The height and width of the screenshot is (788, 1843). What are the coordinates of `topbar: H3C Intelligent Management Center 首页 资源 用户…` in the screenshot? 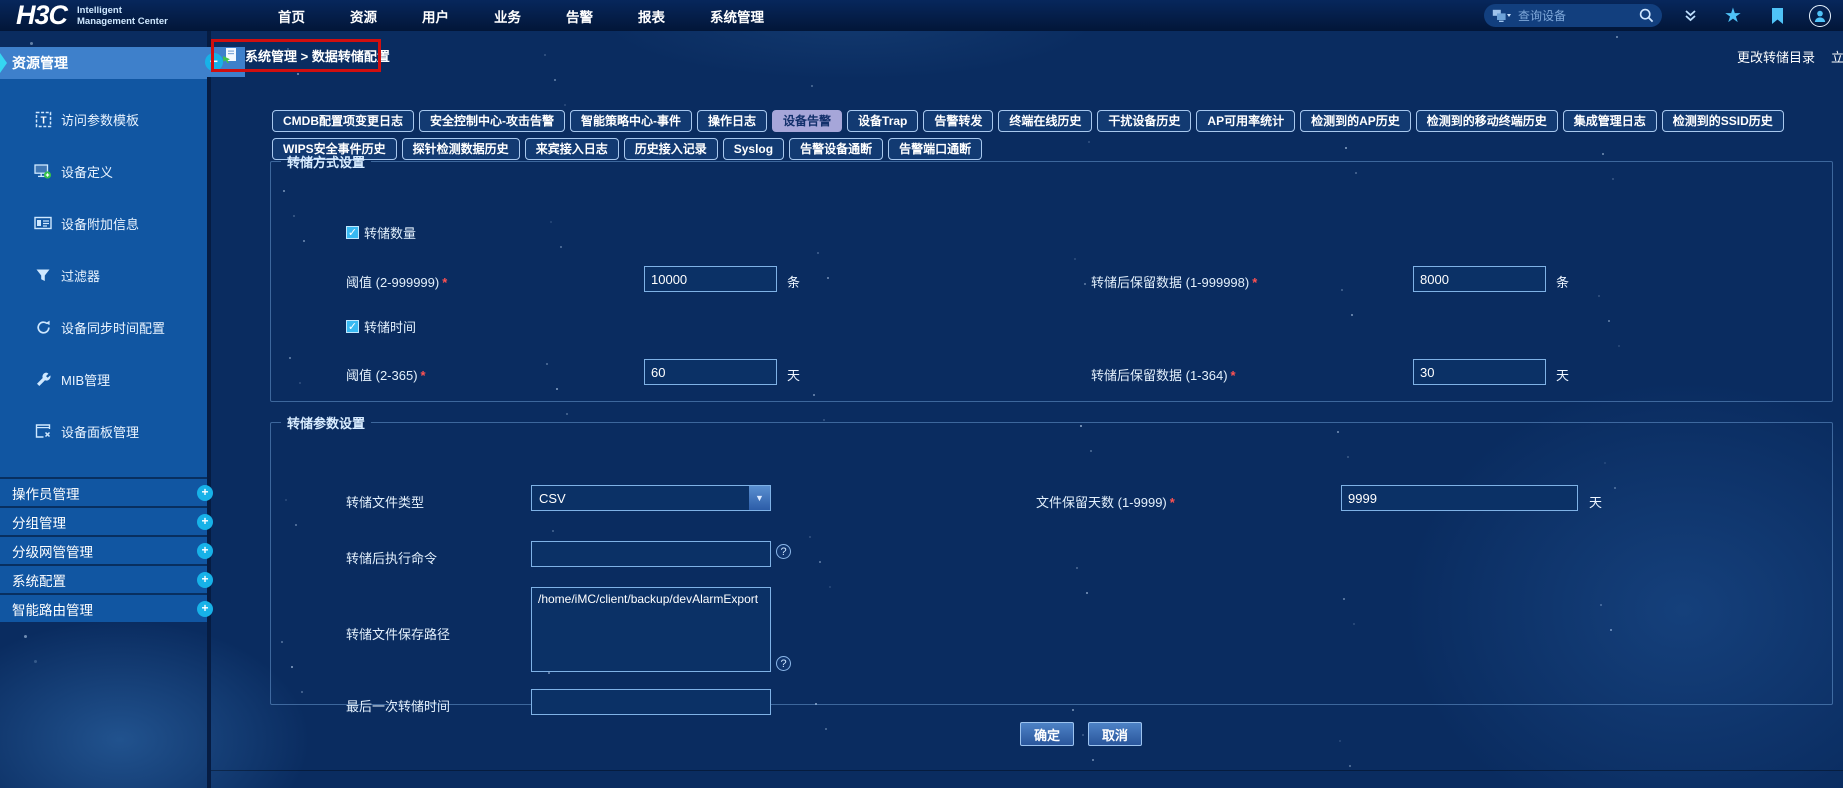 It's located at (921, 15).